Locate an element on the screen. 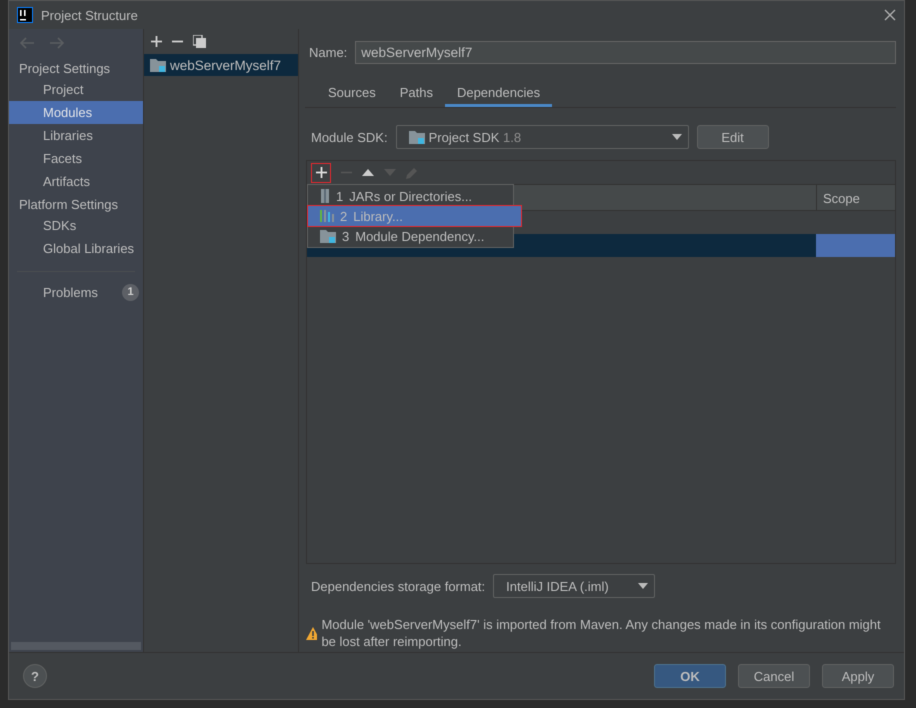 This screenshot has width=916, height=708. tab: Dependencies is located at coordinates (498, 94).